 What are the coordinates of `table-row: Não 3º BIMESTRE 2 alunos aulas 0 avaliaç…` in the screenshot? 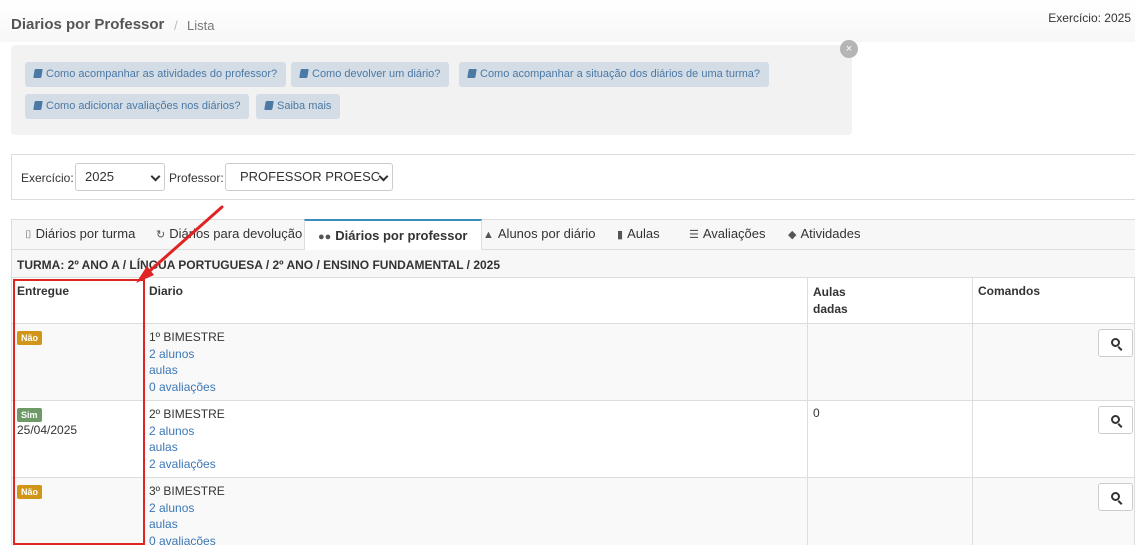 It's located at (573, 511).